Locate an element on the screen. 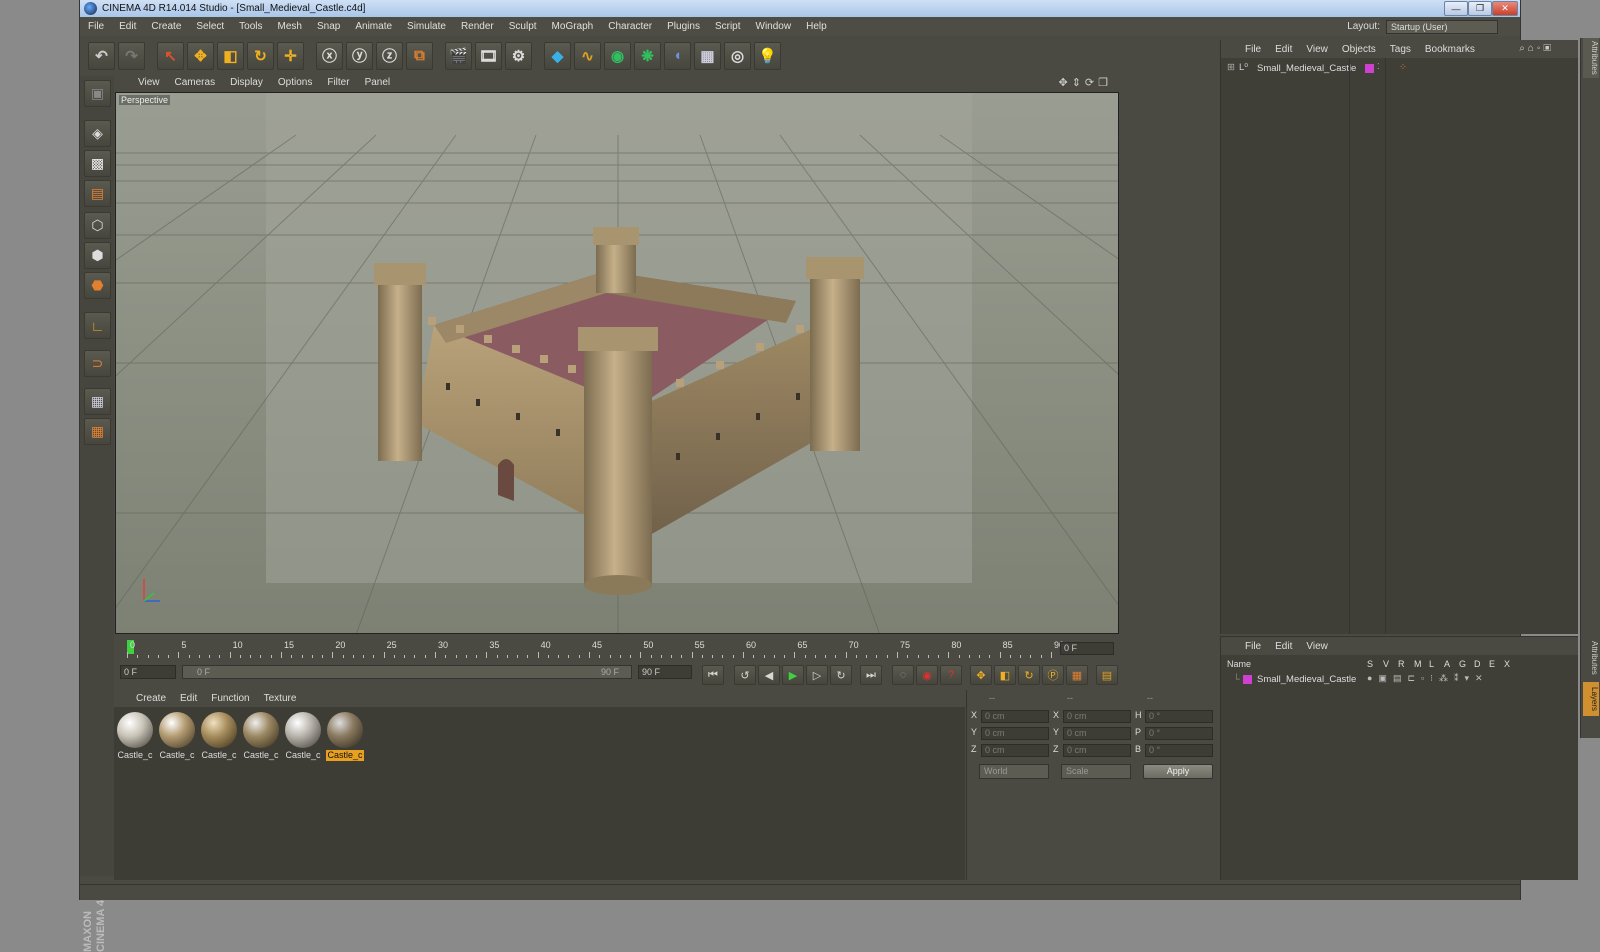  column-xref: X is located at coordinates (1507, 664).